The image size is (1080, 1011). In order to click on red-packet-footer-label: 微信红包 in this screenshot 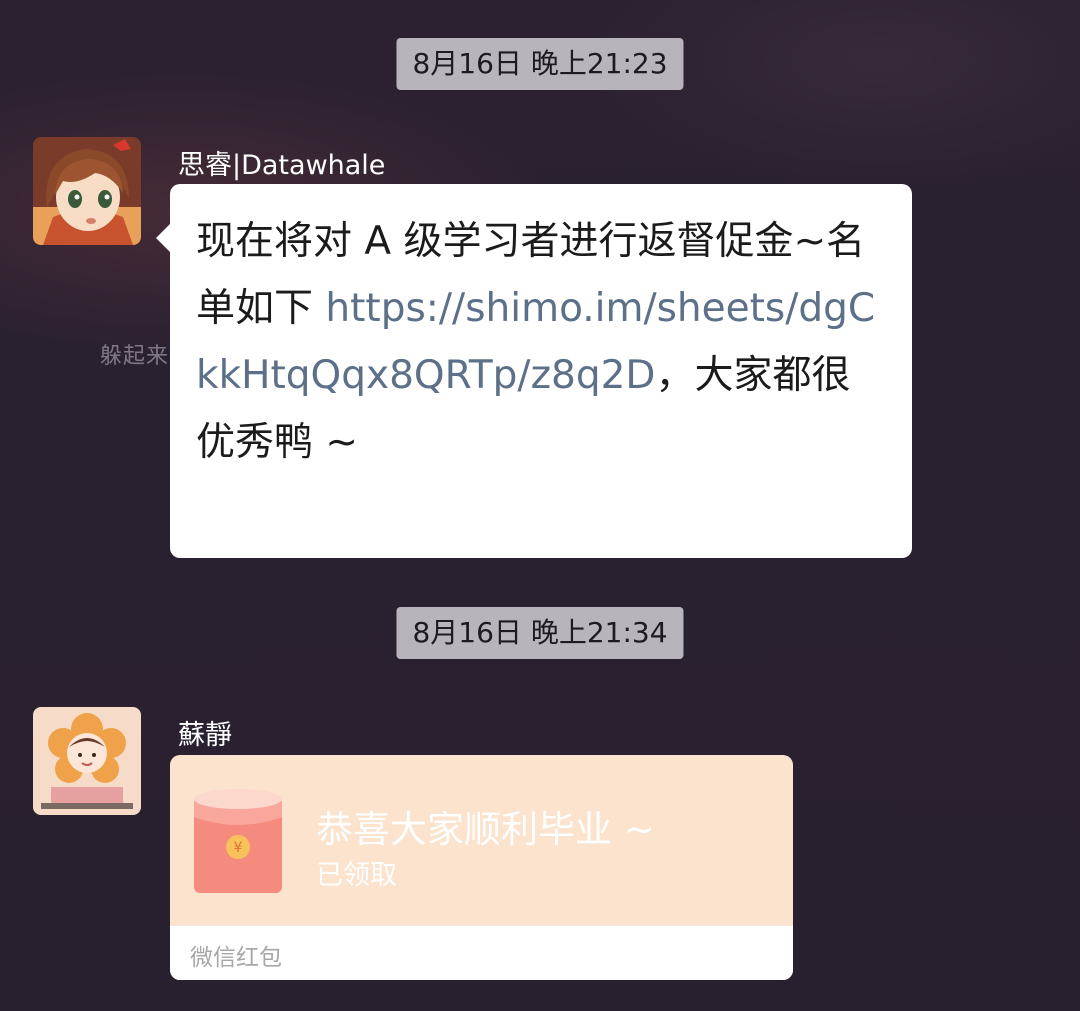, I will do `click(236, 958)`.